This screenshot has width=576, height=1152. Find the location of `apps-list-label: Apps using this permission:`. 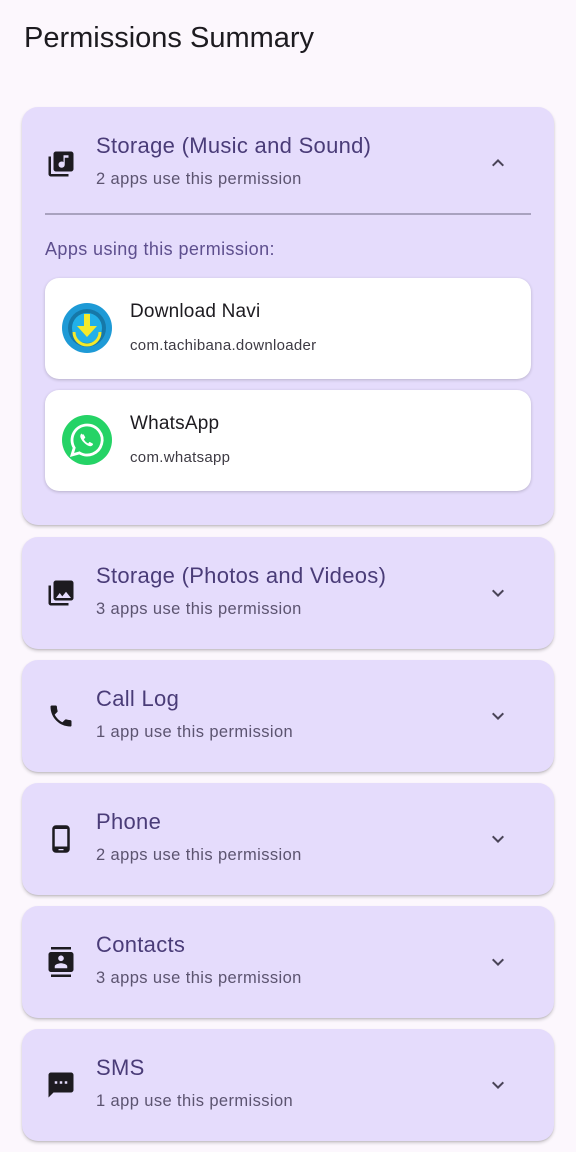

apps-list-label: Apps using this permission: is located at coordinates (160, 249).